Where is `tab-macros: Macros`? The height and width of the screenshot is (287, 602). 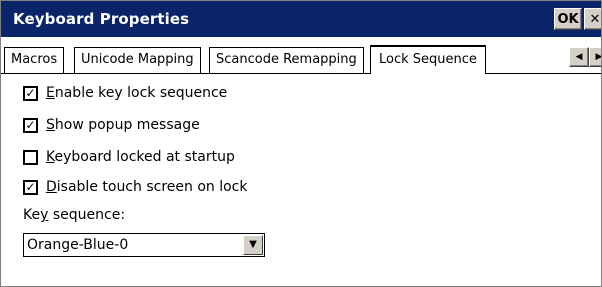 tab-macros: Macros is located at coordinates (34, 60).